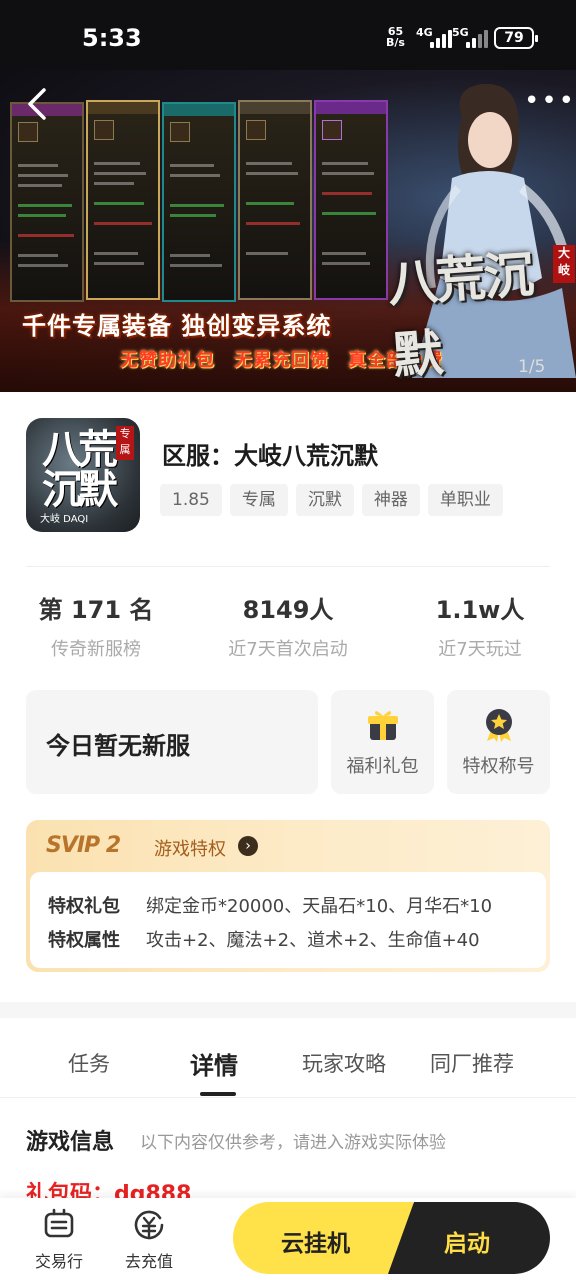 The width and height of the screenshot is (576, 1280). Describe the element at coordinates (324, 500) in the screenshot. I see `game-tag: 沉默` at that location.